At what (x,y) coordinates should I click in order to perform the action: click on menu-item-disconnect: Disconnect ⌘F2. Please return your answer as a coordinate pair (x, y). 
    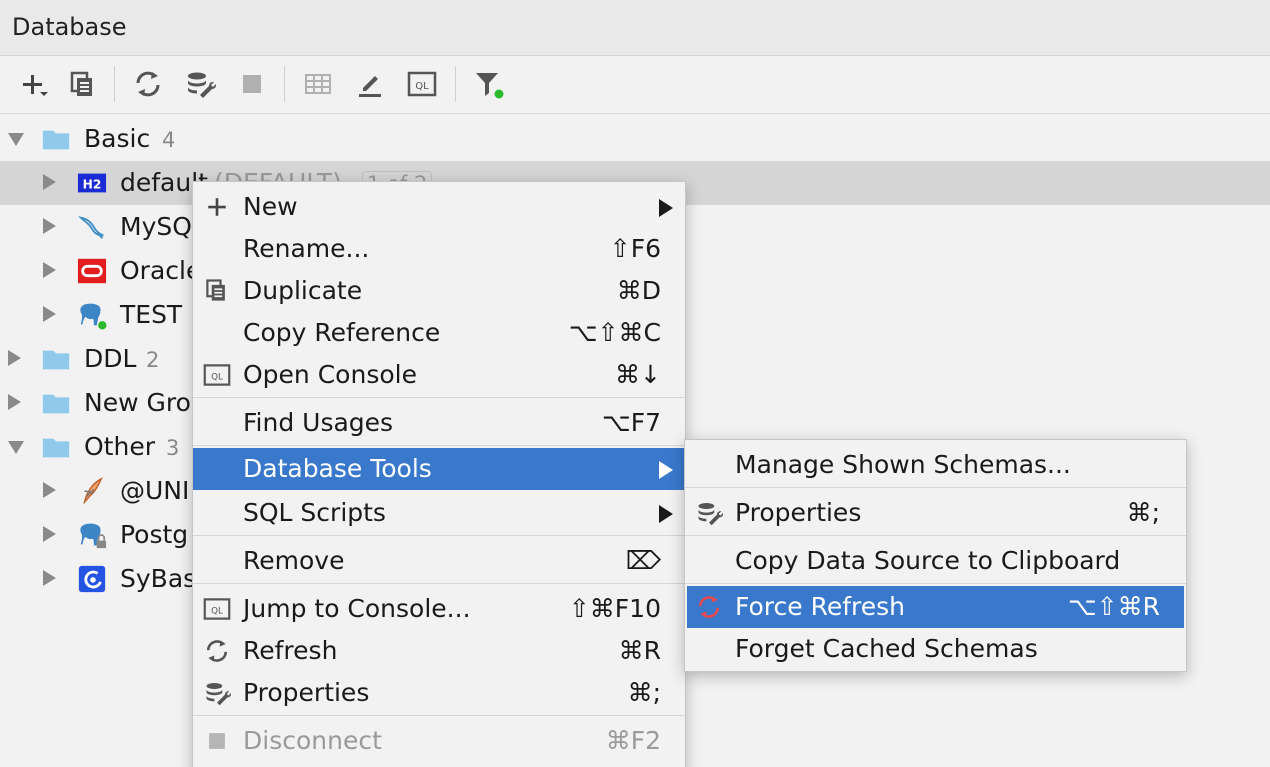
    Looking at the image, I should click on (439, 741).